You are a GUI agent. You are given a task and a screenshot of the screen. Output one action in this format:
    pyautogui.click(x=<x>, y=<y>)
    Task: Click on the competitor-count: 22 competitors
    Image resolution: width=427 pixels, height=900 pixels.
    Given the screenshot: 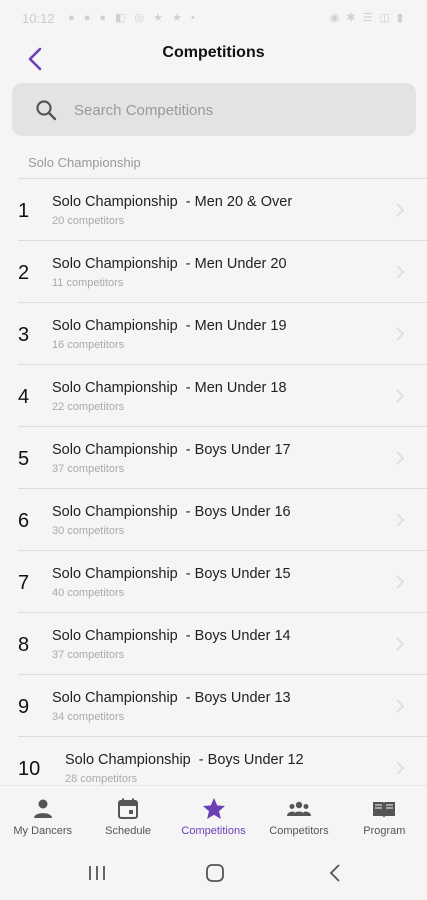 What is the action you would take?
    pyautogui.click(x=88, y=407)
    